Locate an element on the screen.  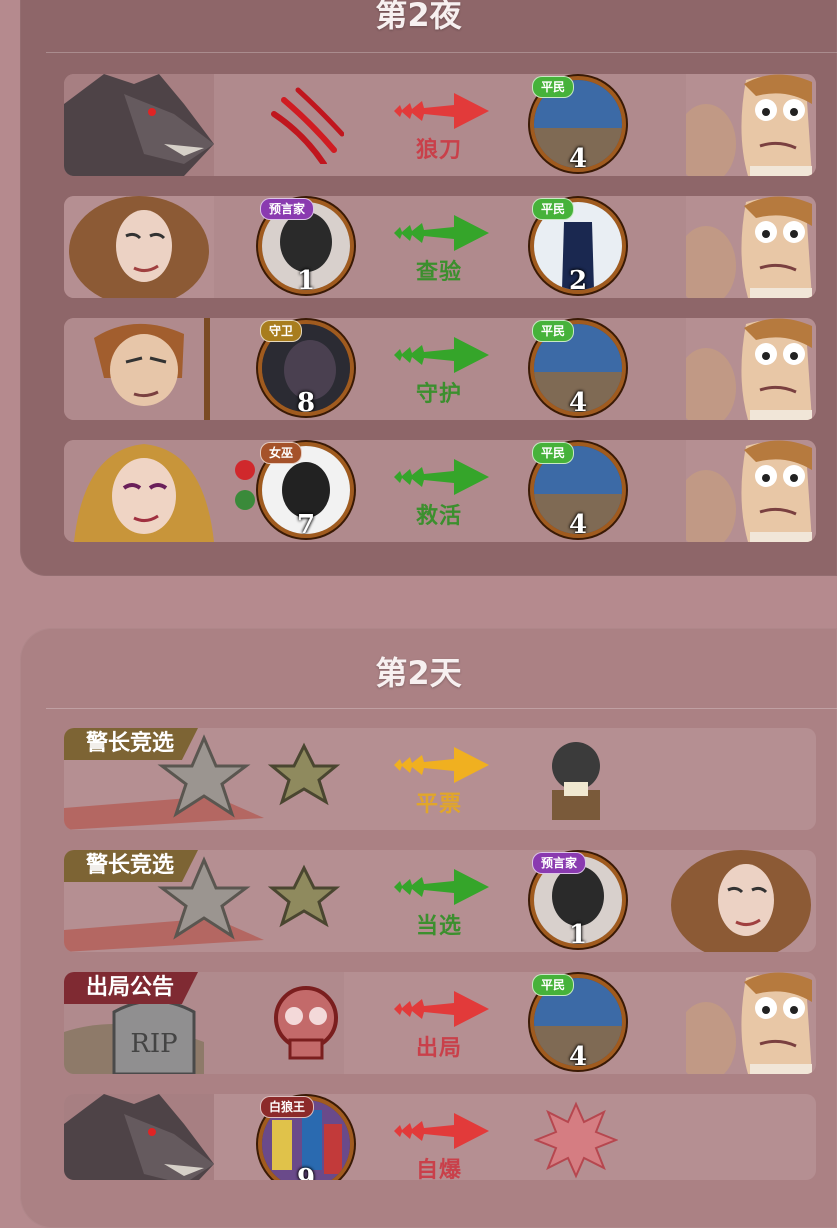
action-label: 救活 is located at coordinates (438, 516).